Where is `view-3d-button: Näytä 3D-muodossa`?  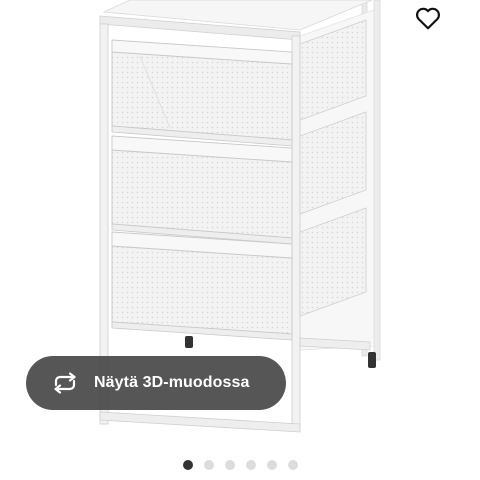
view-3d-button: Näytä 3D-muodossa is located at coordinates (156, 383).